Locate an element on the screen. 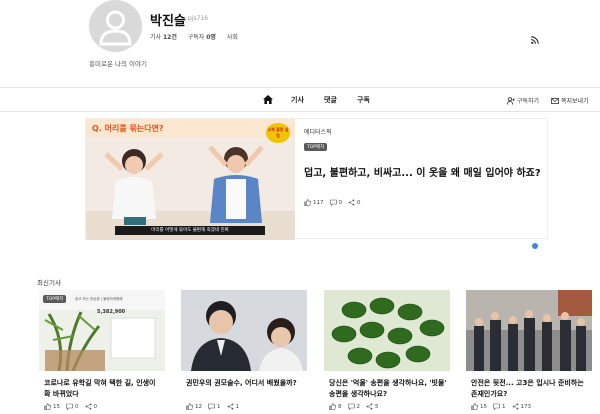 The width and height of the screenshot is (600, 414). like-value: 12 is located at coordinates (198, 406).